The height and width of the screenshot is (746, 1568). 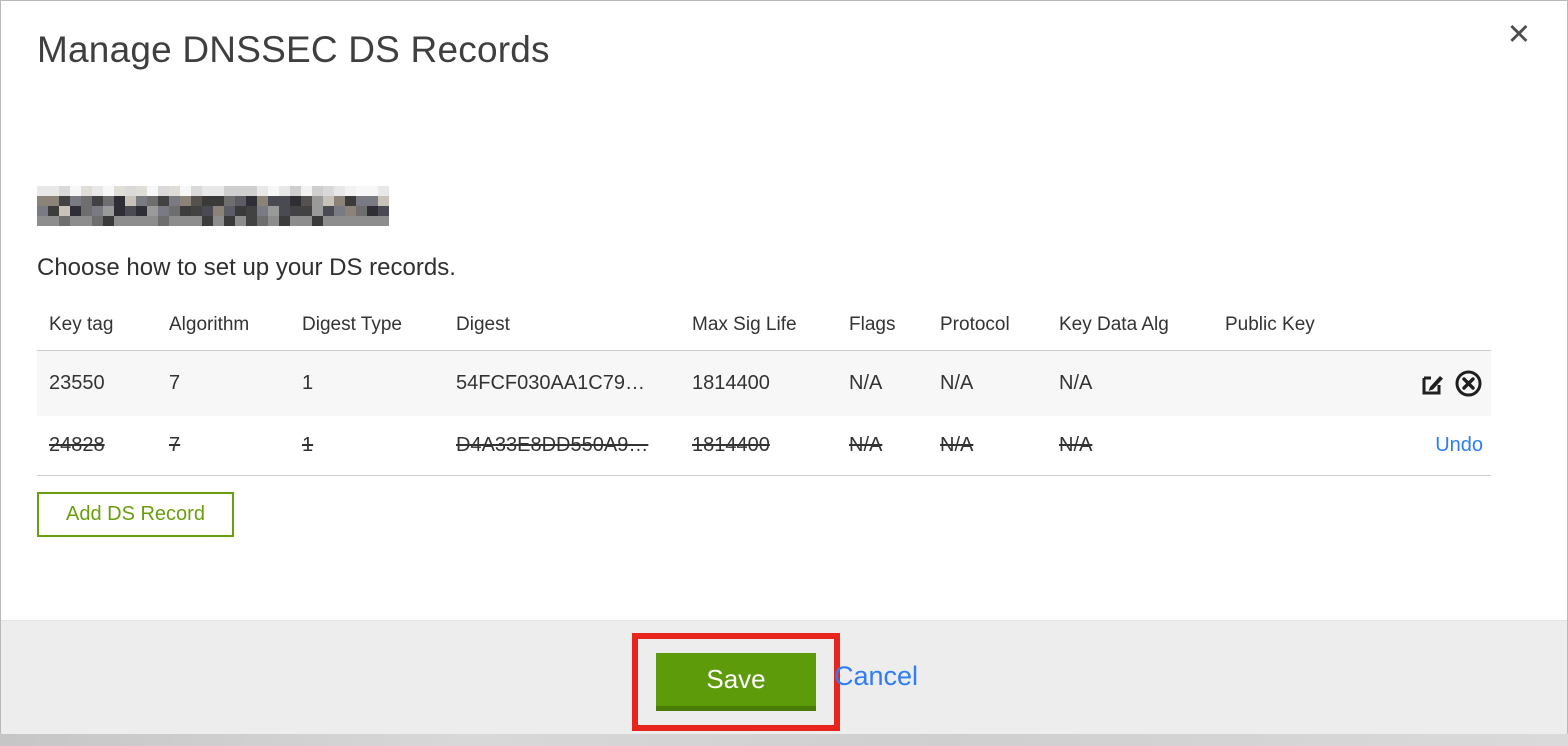 What do you see at coordinates (784, 36) in the screenshot?
I see `dialog-header: Manage DNSSEC DS Records ✕` at bounding box center [784, 36].